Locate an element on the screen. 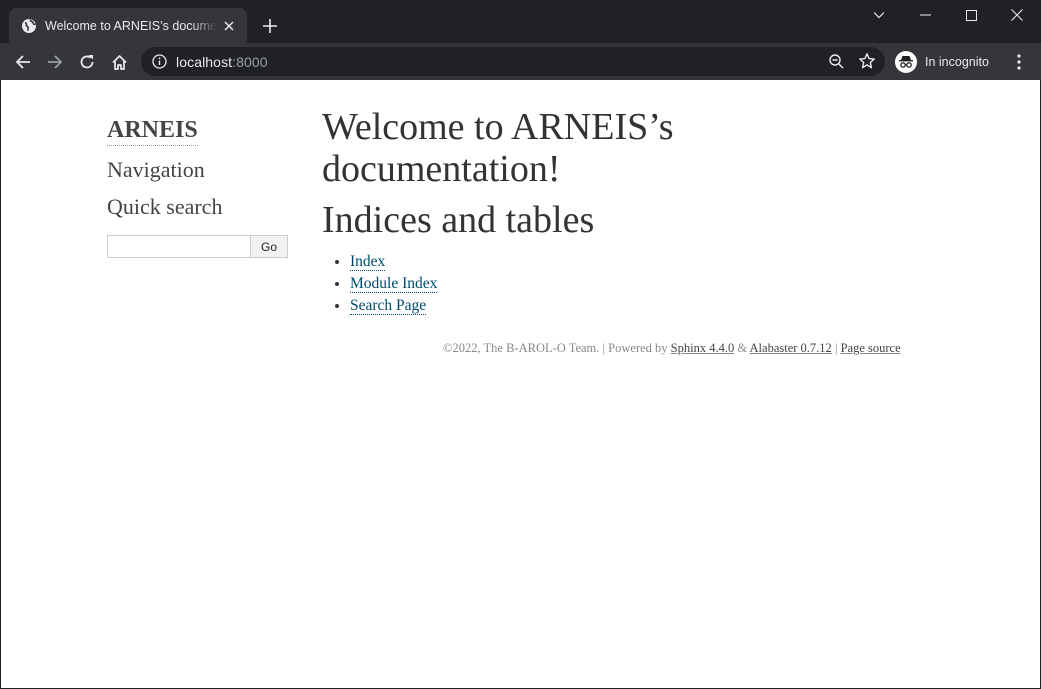  globe-icon is located at coordinates (29, 26).